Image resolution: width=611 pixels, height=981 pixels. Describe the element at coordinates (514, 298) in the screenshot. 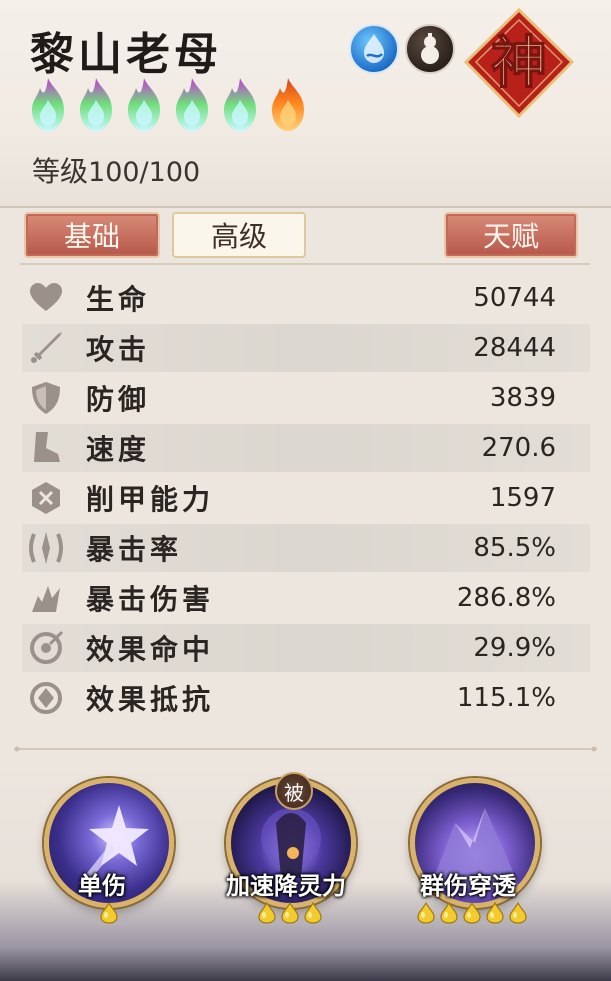

I see `stat-value: 50744` at that location.